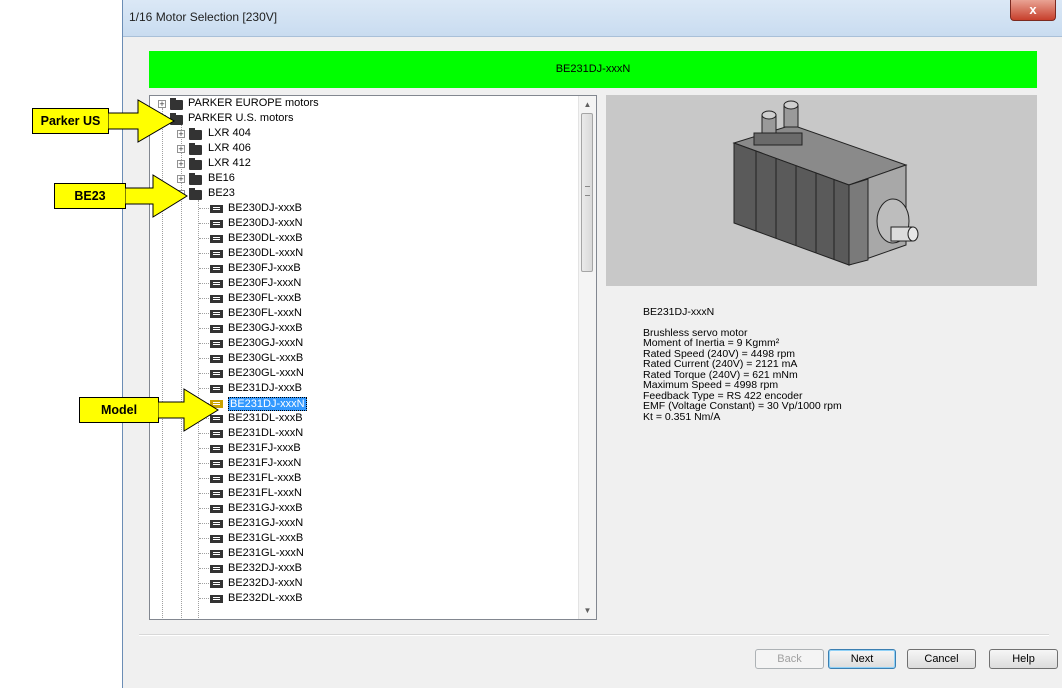 The image size is (1062, 688). What do you see at coordinates (265, 313) in the screenshot?
I see `tree-node-label: BE230FL-xxxN` at bounding box center [265, 313].